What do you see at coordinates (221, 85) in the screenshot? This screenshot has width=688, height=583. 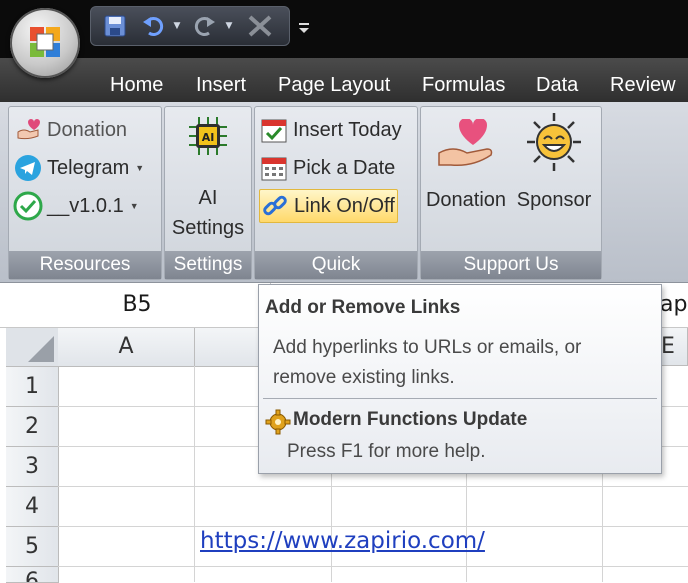 I see `tab-insert: Insert` at bounding box center [221, 85].